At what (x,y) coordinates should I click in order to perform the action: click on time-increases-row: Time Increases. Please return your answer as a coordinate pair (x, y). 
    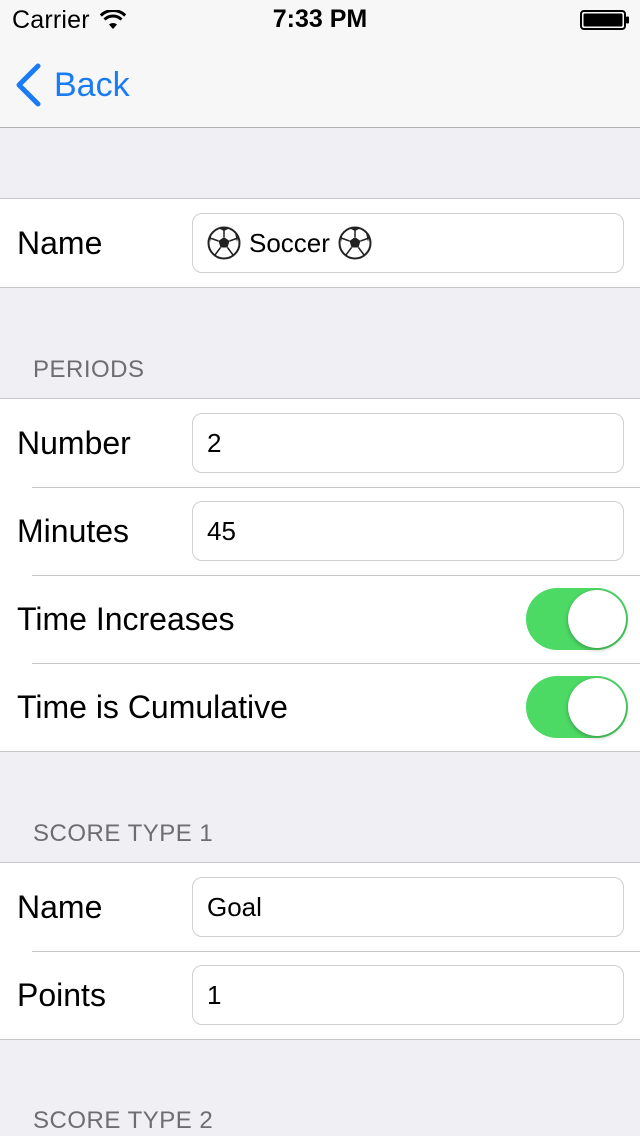
    Looking at the image, I should click on (320, 619).